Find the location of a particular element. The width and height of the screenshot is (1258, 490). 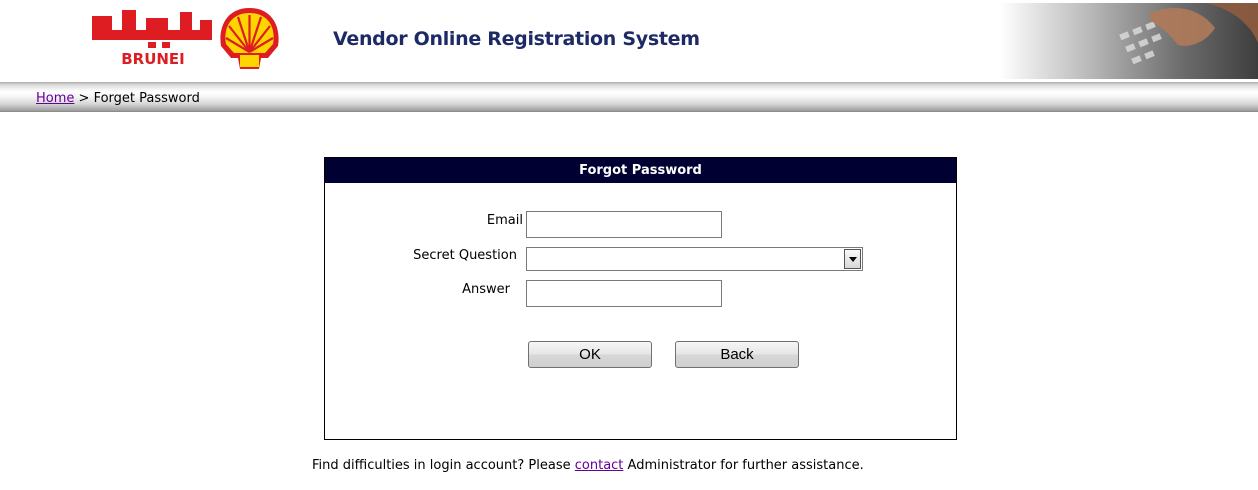

secret-question-label: Secret Question is located at coordinates (465, 255).